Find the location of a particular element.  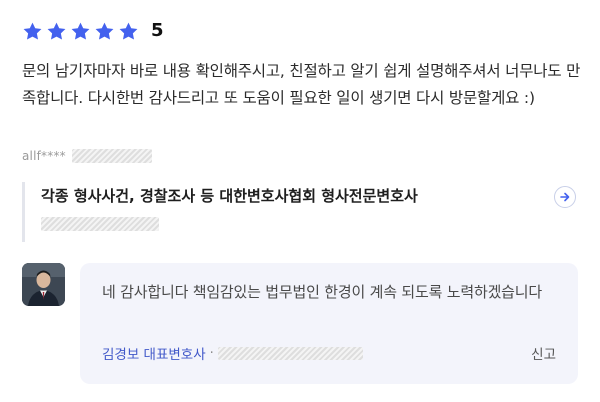

arrow-right-button is located at coordinates (565, 197).